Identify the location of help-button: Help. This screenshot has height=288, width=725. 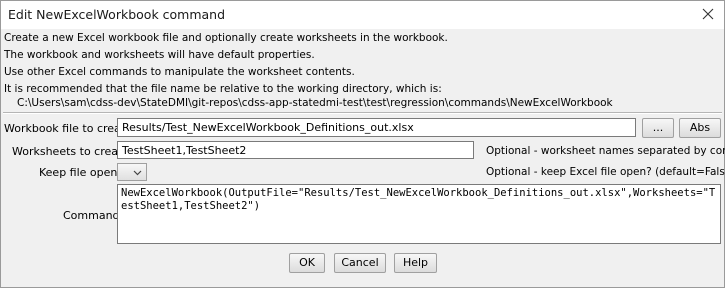
(415, 263).